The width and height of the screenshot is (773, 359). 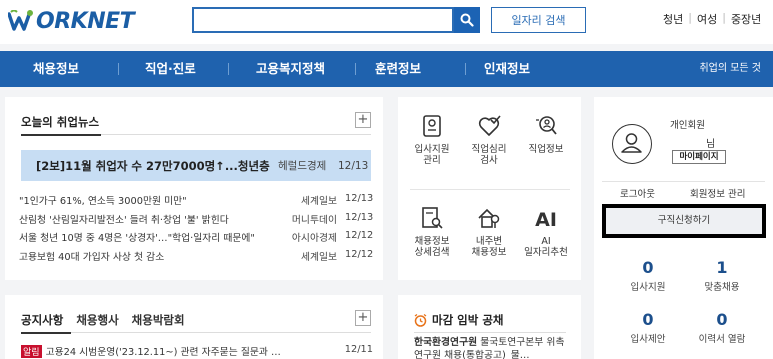 What do you see at coordinates (170, 69) in the screenshot?
I see `nav-item-career: 직업·진로` at bounding box center [170, 69].